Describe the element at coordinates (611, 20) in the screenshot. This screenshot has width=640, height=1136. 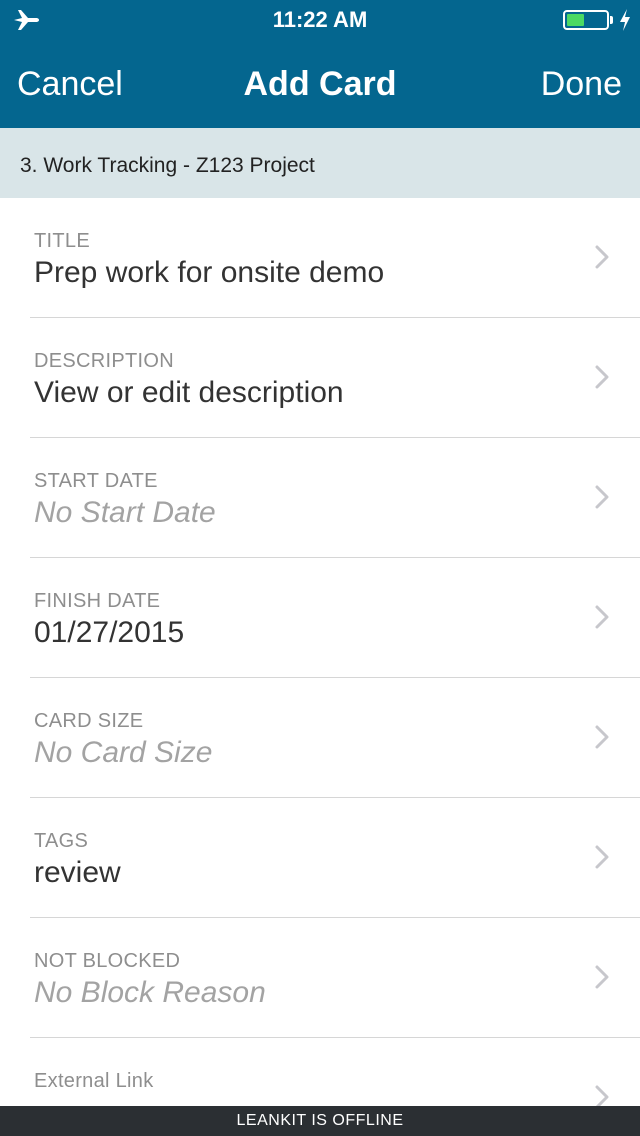
I see `battery-tip` at that location.